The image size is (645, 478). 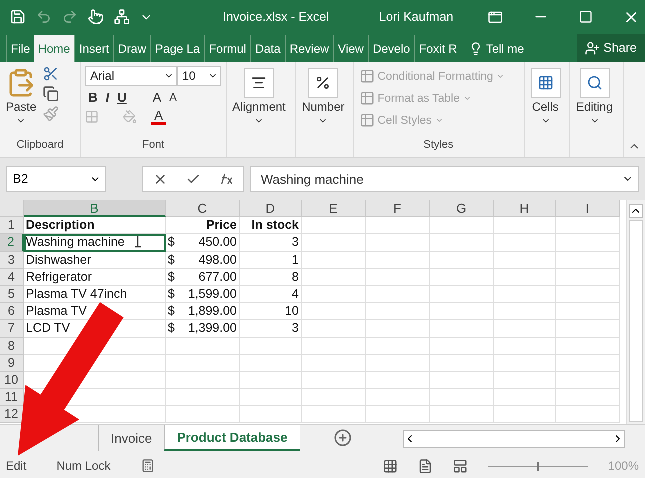 What do you see at coordinates (538, 466) in the screenshot?
I see `zoom-slider-thumb` at bounding box center [538, 466].